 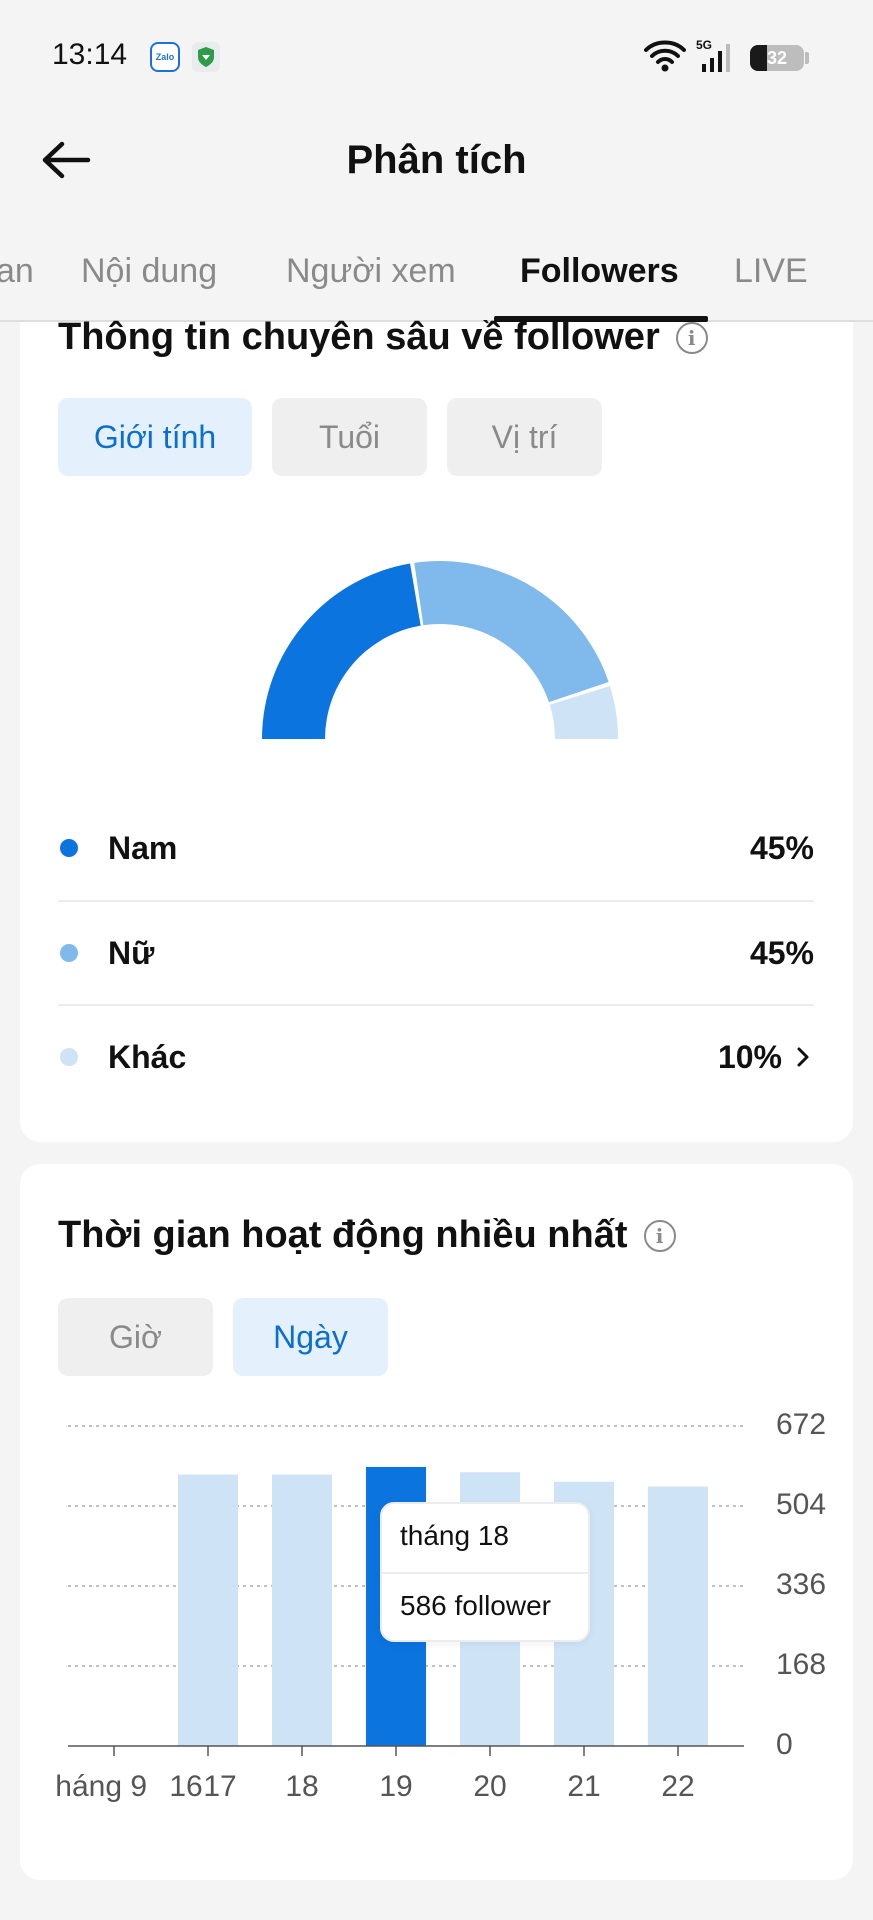 What do you see at coordinates (131, 952) in the screenshot?
I see `legend-label-female: Nữ` at bounding box center [131, 952].